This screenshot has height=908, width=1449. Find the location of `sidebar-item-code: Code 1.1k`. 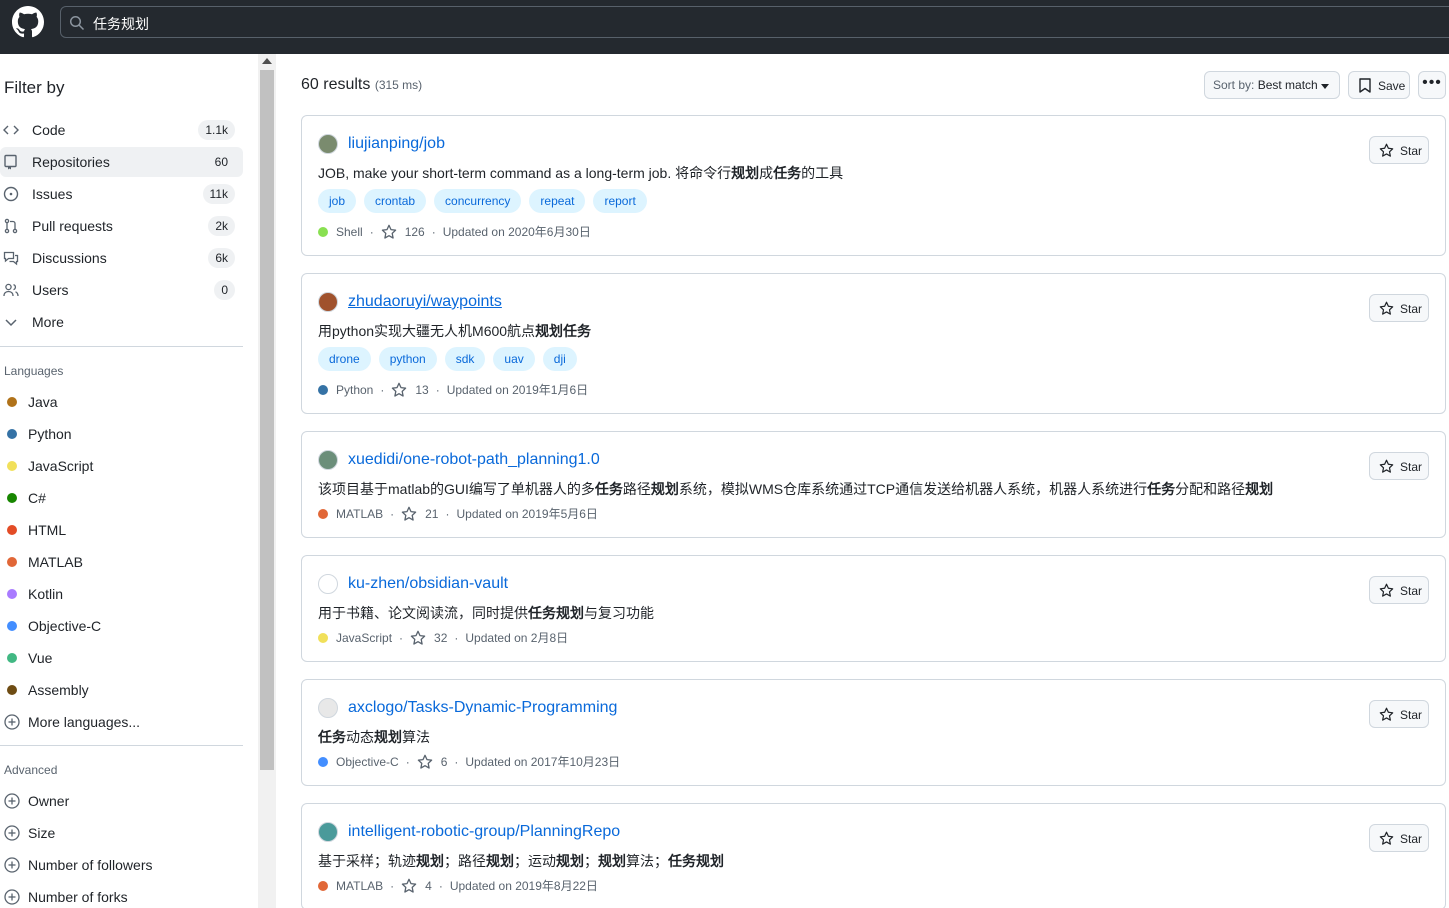

sidebar-item-code: Code 1.1k is located at coordinates (121, 130).